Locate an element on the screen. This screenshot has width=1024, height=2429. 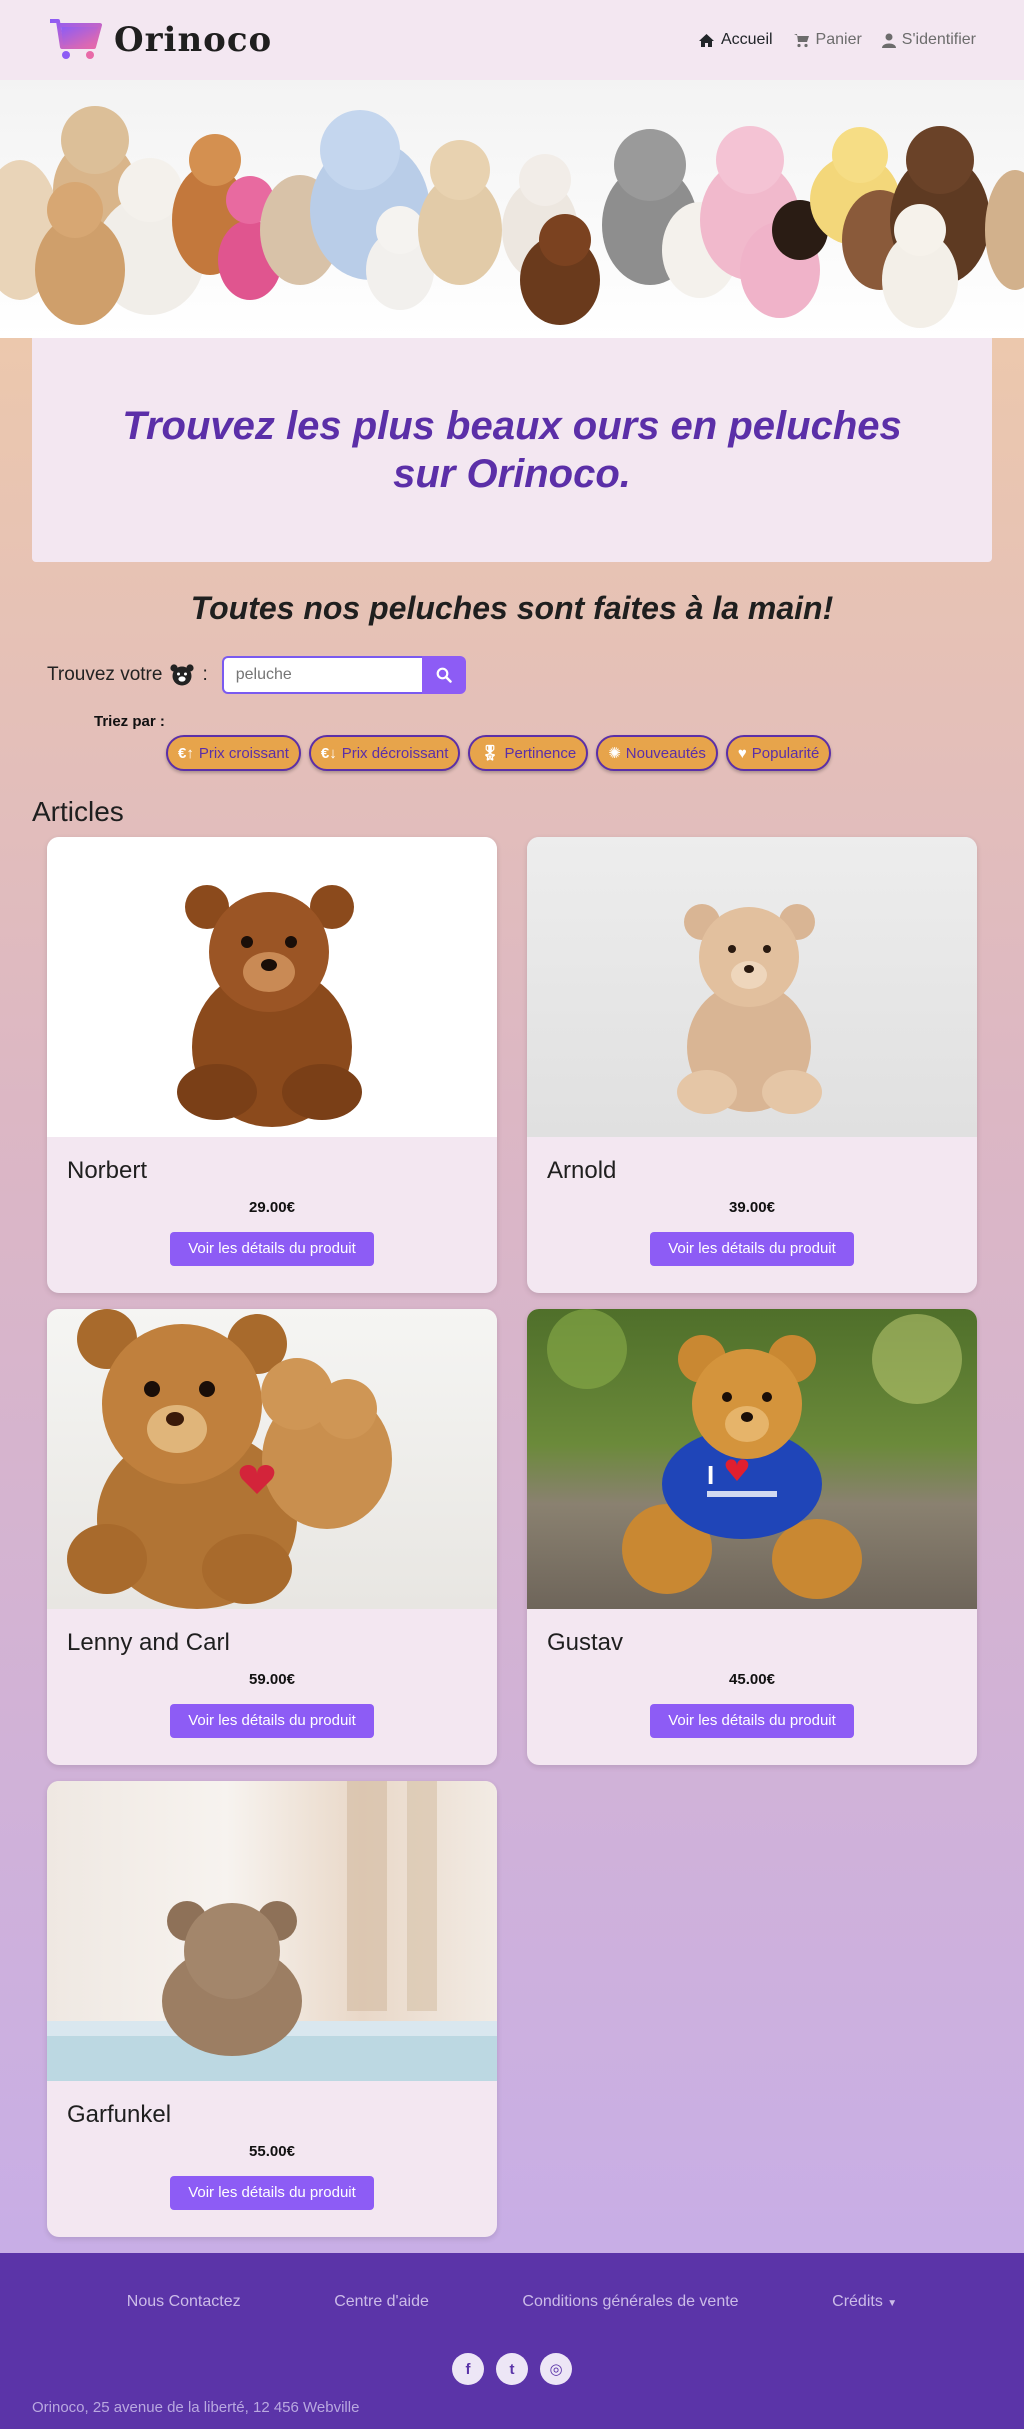
sort-new-button: ✺ Nouveautés is located at coordinates (657, 753).